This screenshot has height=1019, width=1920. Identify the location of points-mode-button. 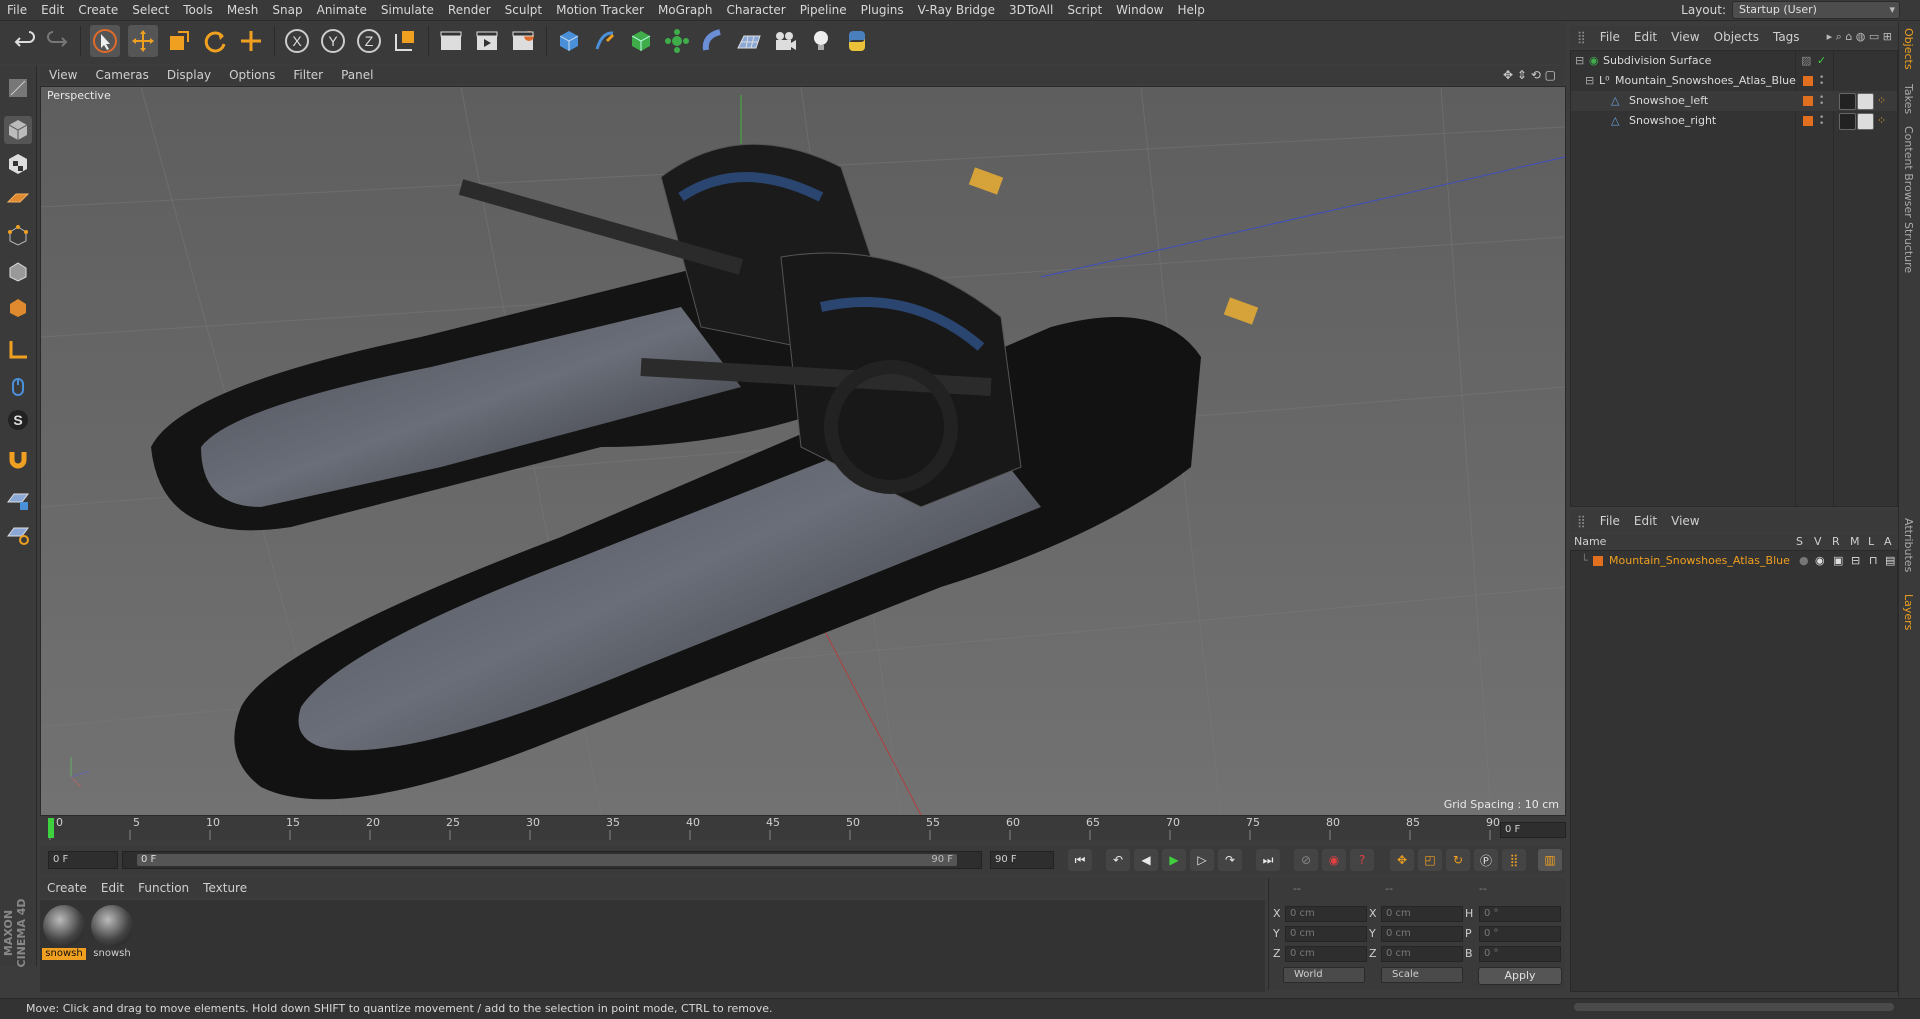
(18, 236).